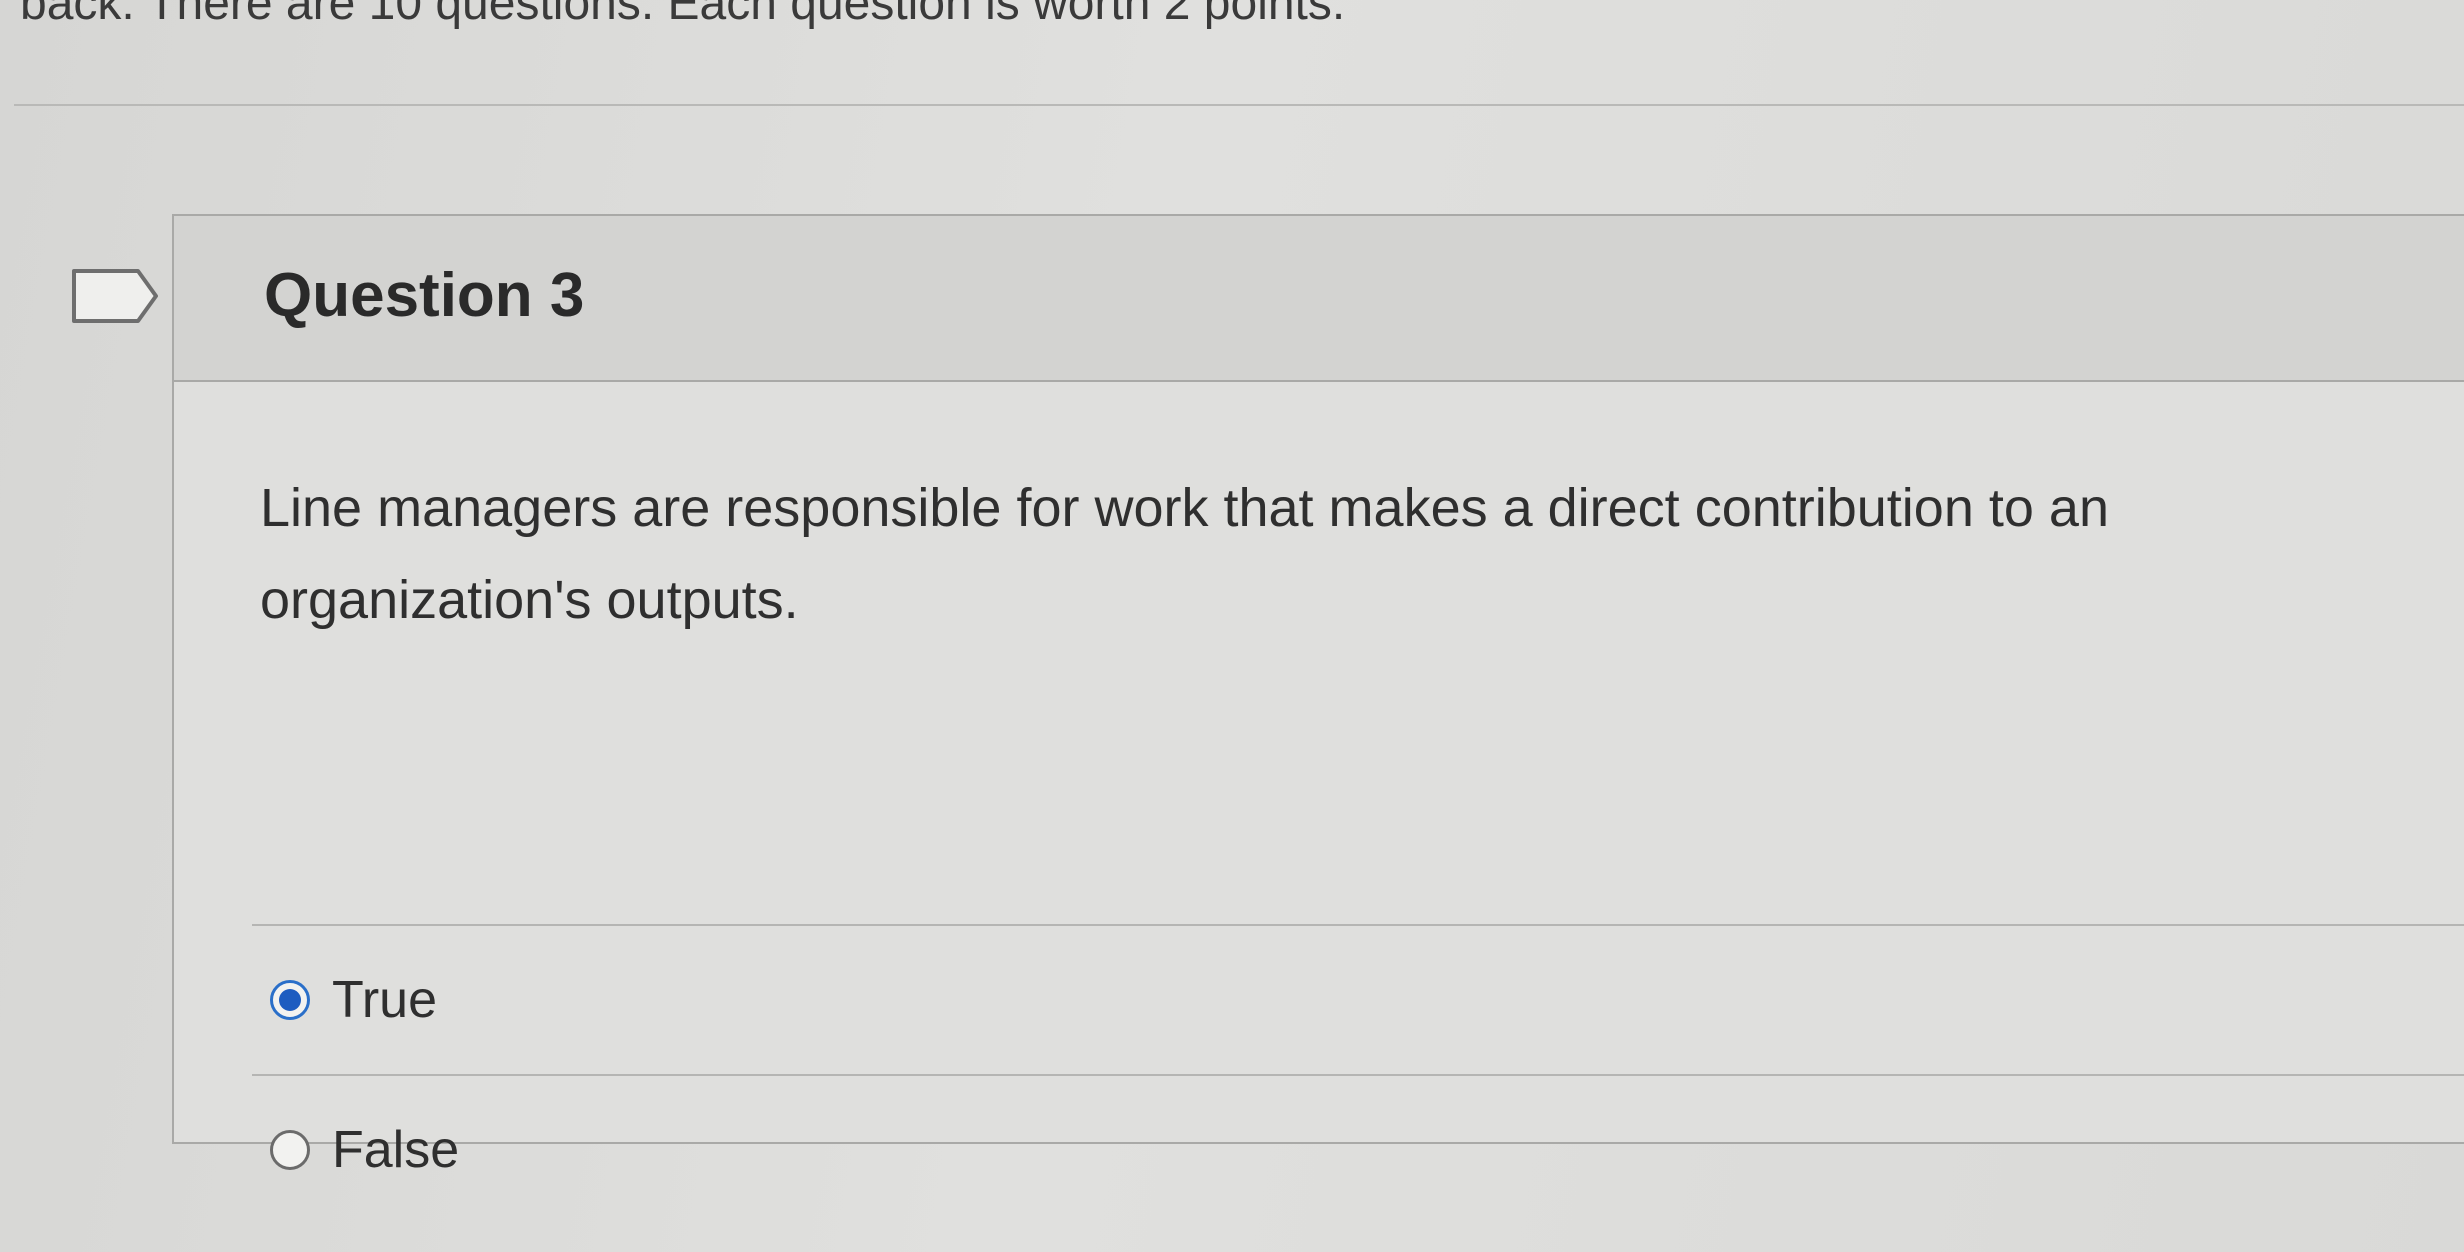 Image resolution: width=2464 pixels, height=1252 pixels. Describe the element at coordinates (1358, 999) in the screenshot. I see `answer-option-true: True` at that location.